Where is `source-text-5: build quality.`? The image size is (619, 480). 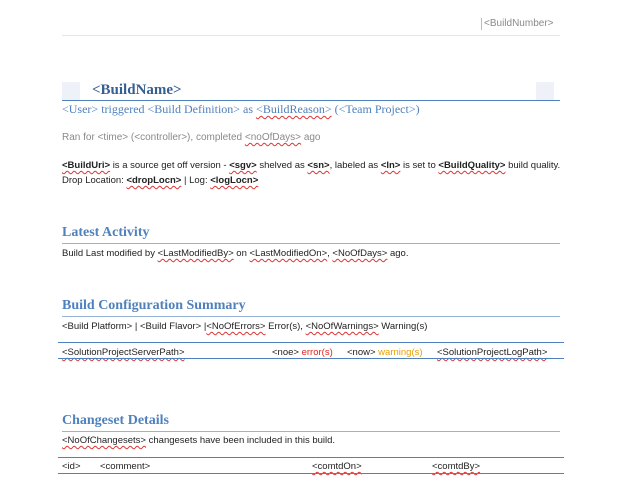 source-text-5: build quality. is located at coordinates (534, 165).